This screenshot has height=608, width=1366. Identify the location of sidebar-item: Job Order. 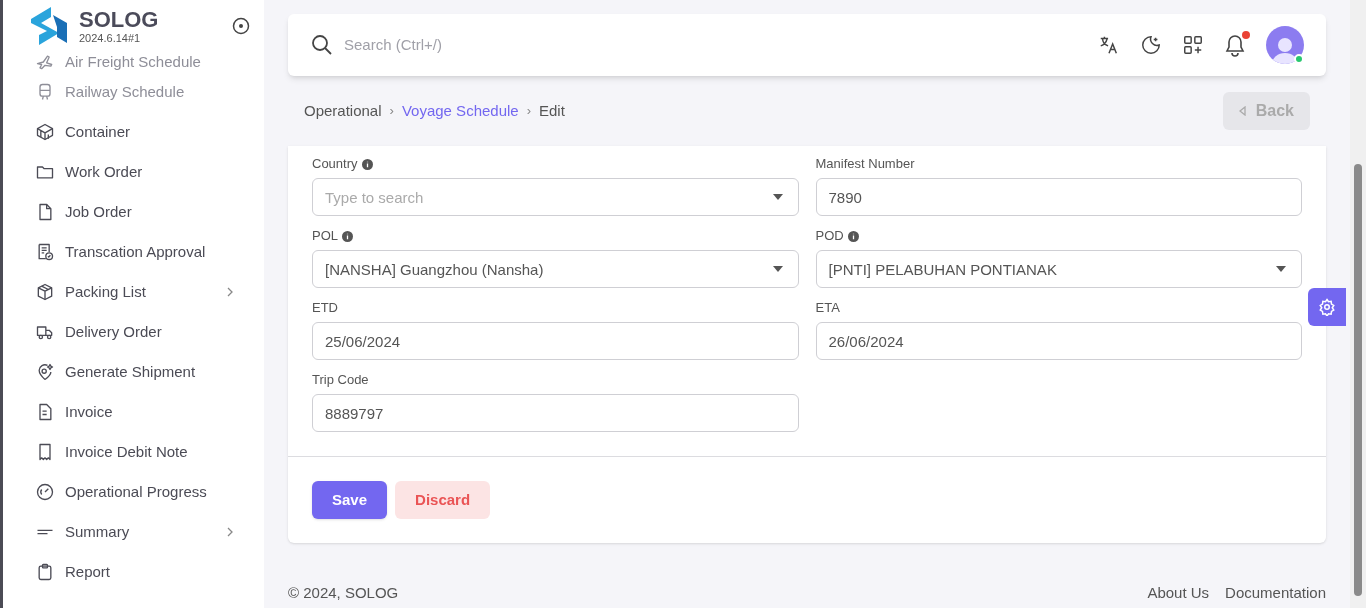
(133, 212).